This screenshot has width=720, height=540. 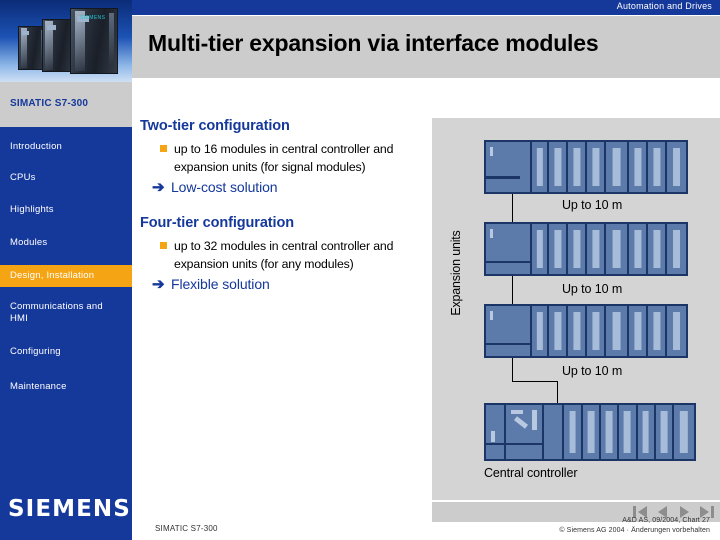 I want to click on cpu-marking-icon, so click(x=517, y=412).